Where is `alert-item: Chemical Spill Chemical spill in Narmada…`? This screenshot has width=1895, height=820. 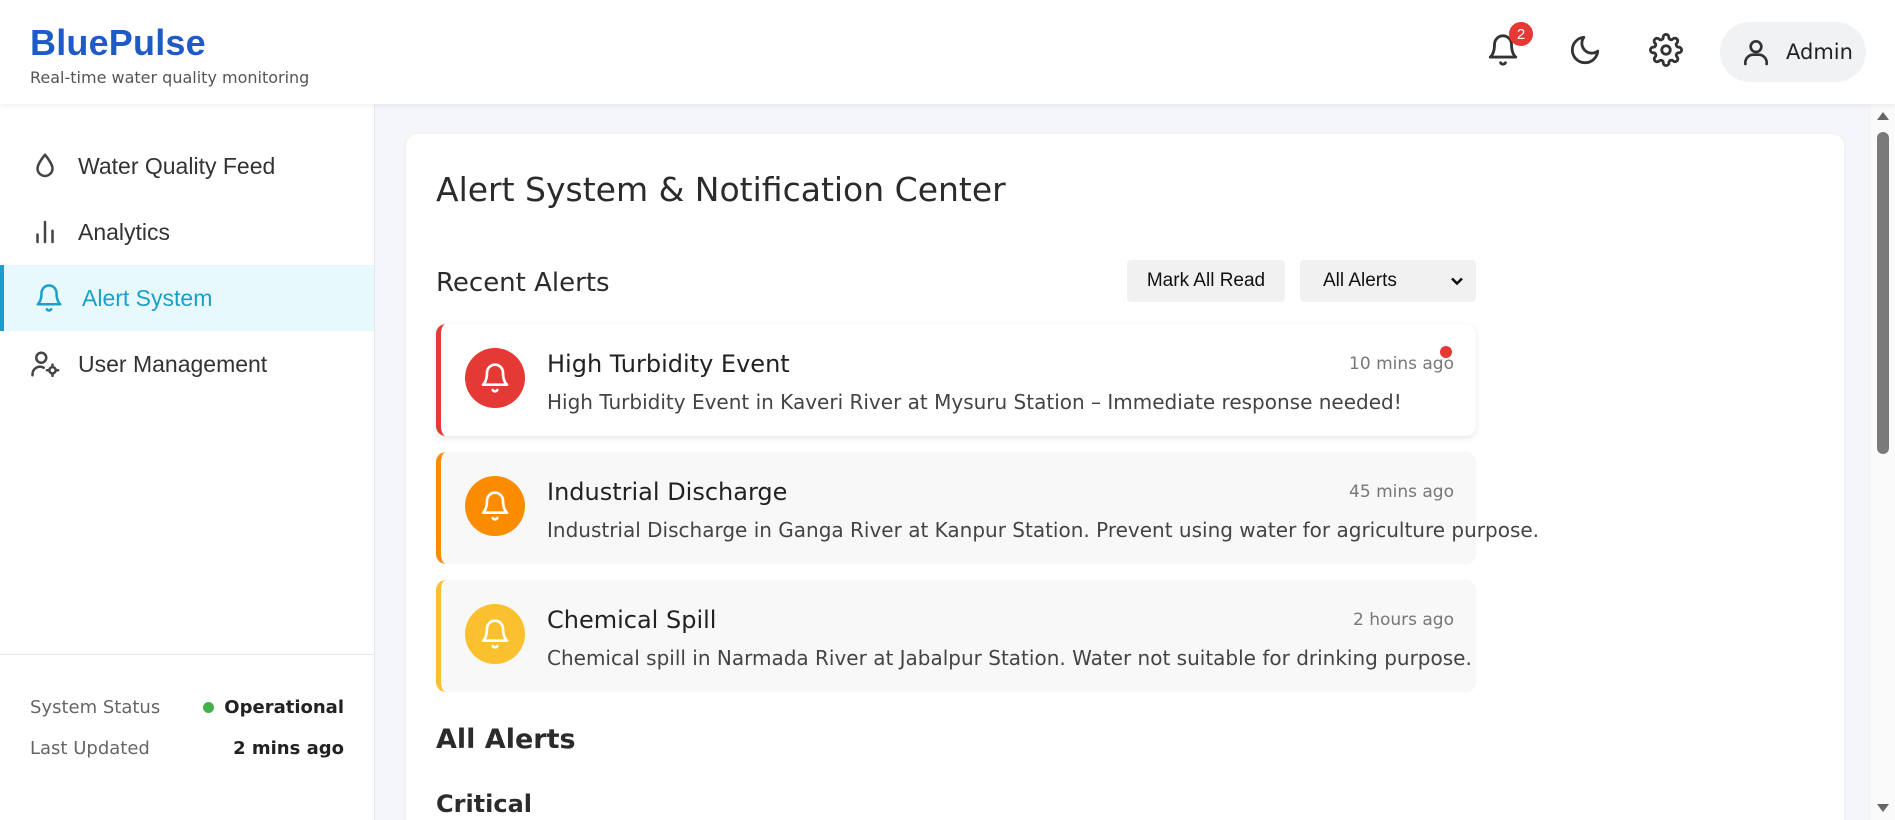
alert-item: Chemical Spill Chemical spill in Narmada… is located at coordinates (956, 636).